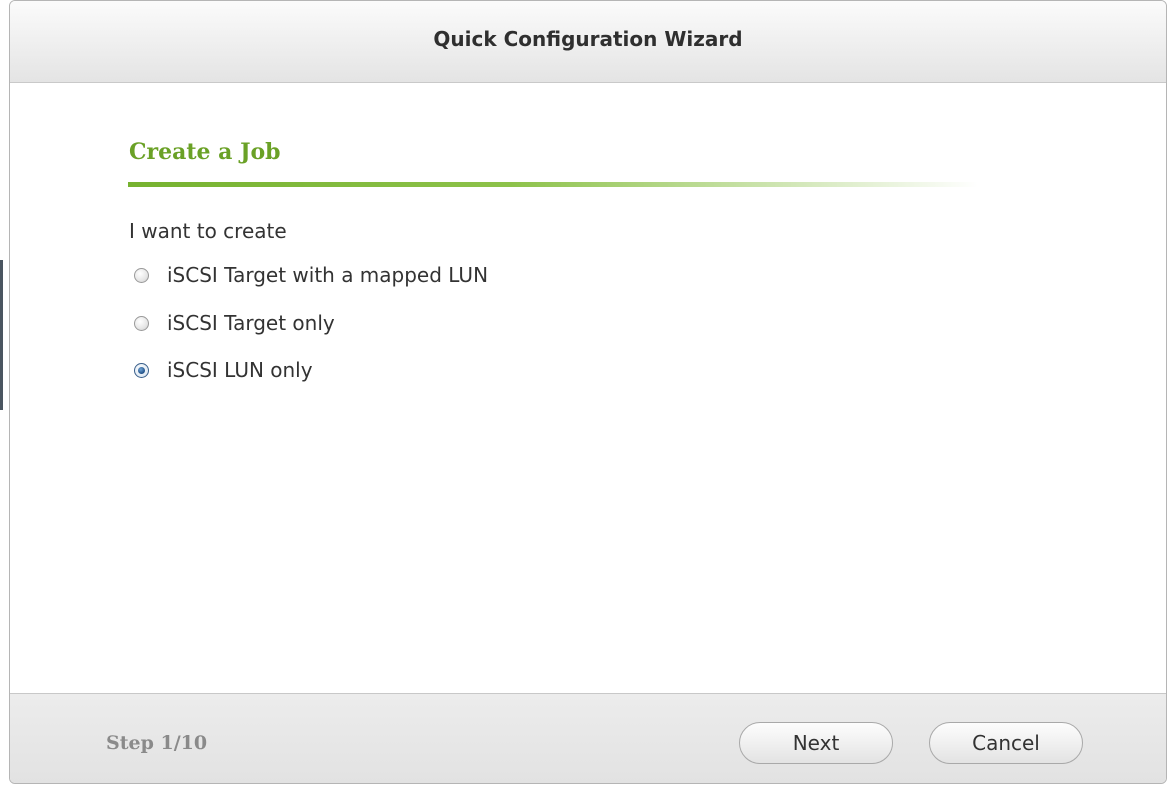 This screenshot has width=1173, height=787. I want to click on title-bar: Quick Configuration Wizard, so click(588, 42).